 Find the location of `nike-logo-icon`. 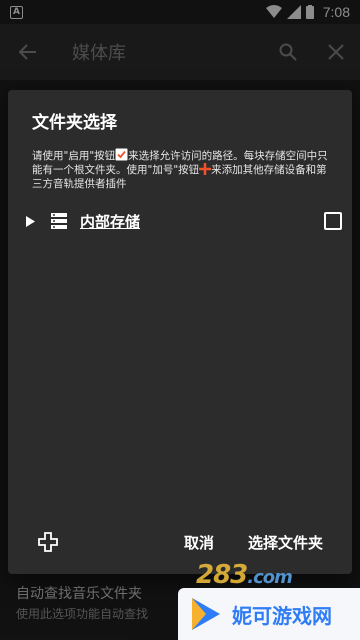

nike-logo-icon is located at coordinates (206, 614).